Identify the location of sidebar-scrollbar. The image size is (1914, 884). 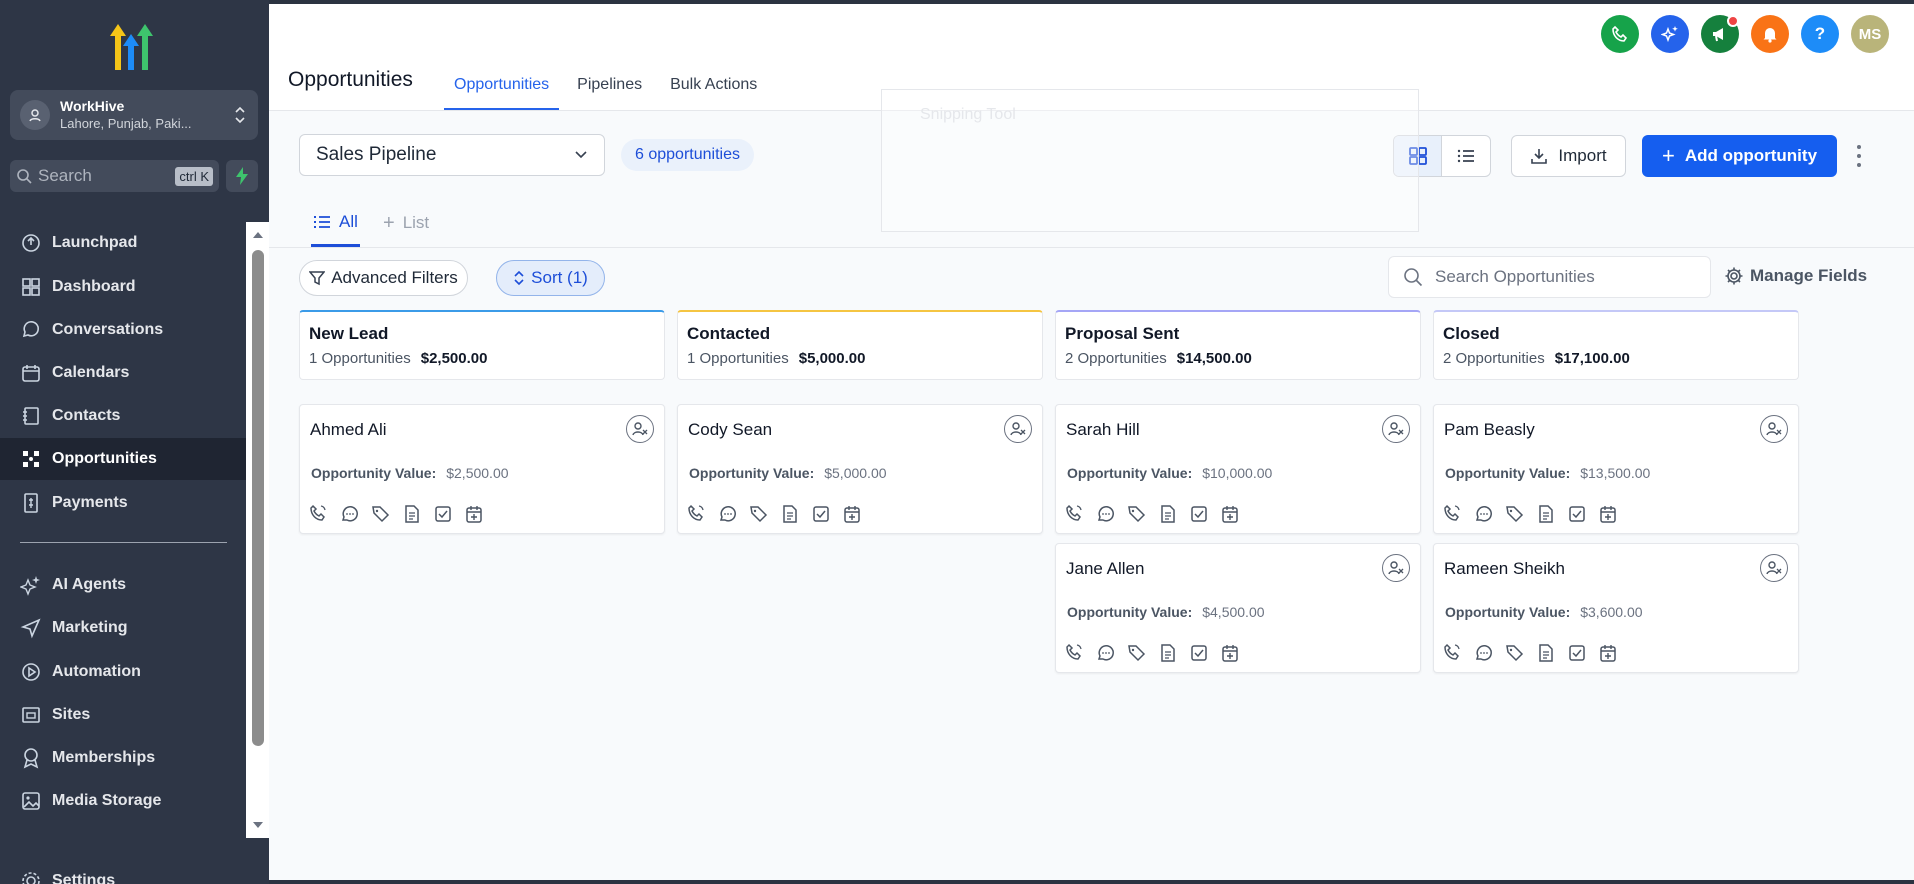
(257, 530).